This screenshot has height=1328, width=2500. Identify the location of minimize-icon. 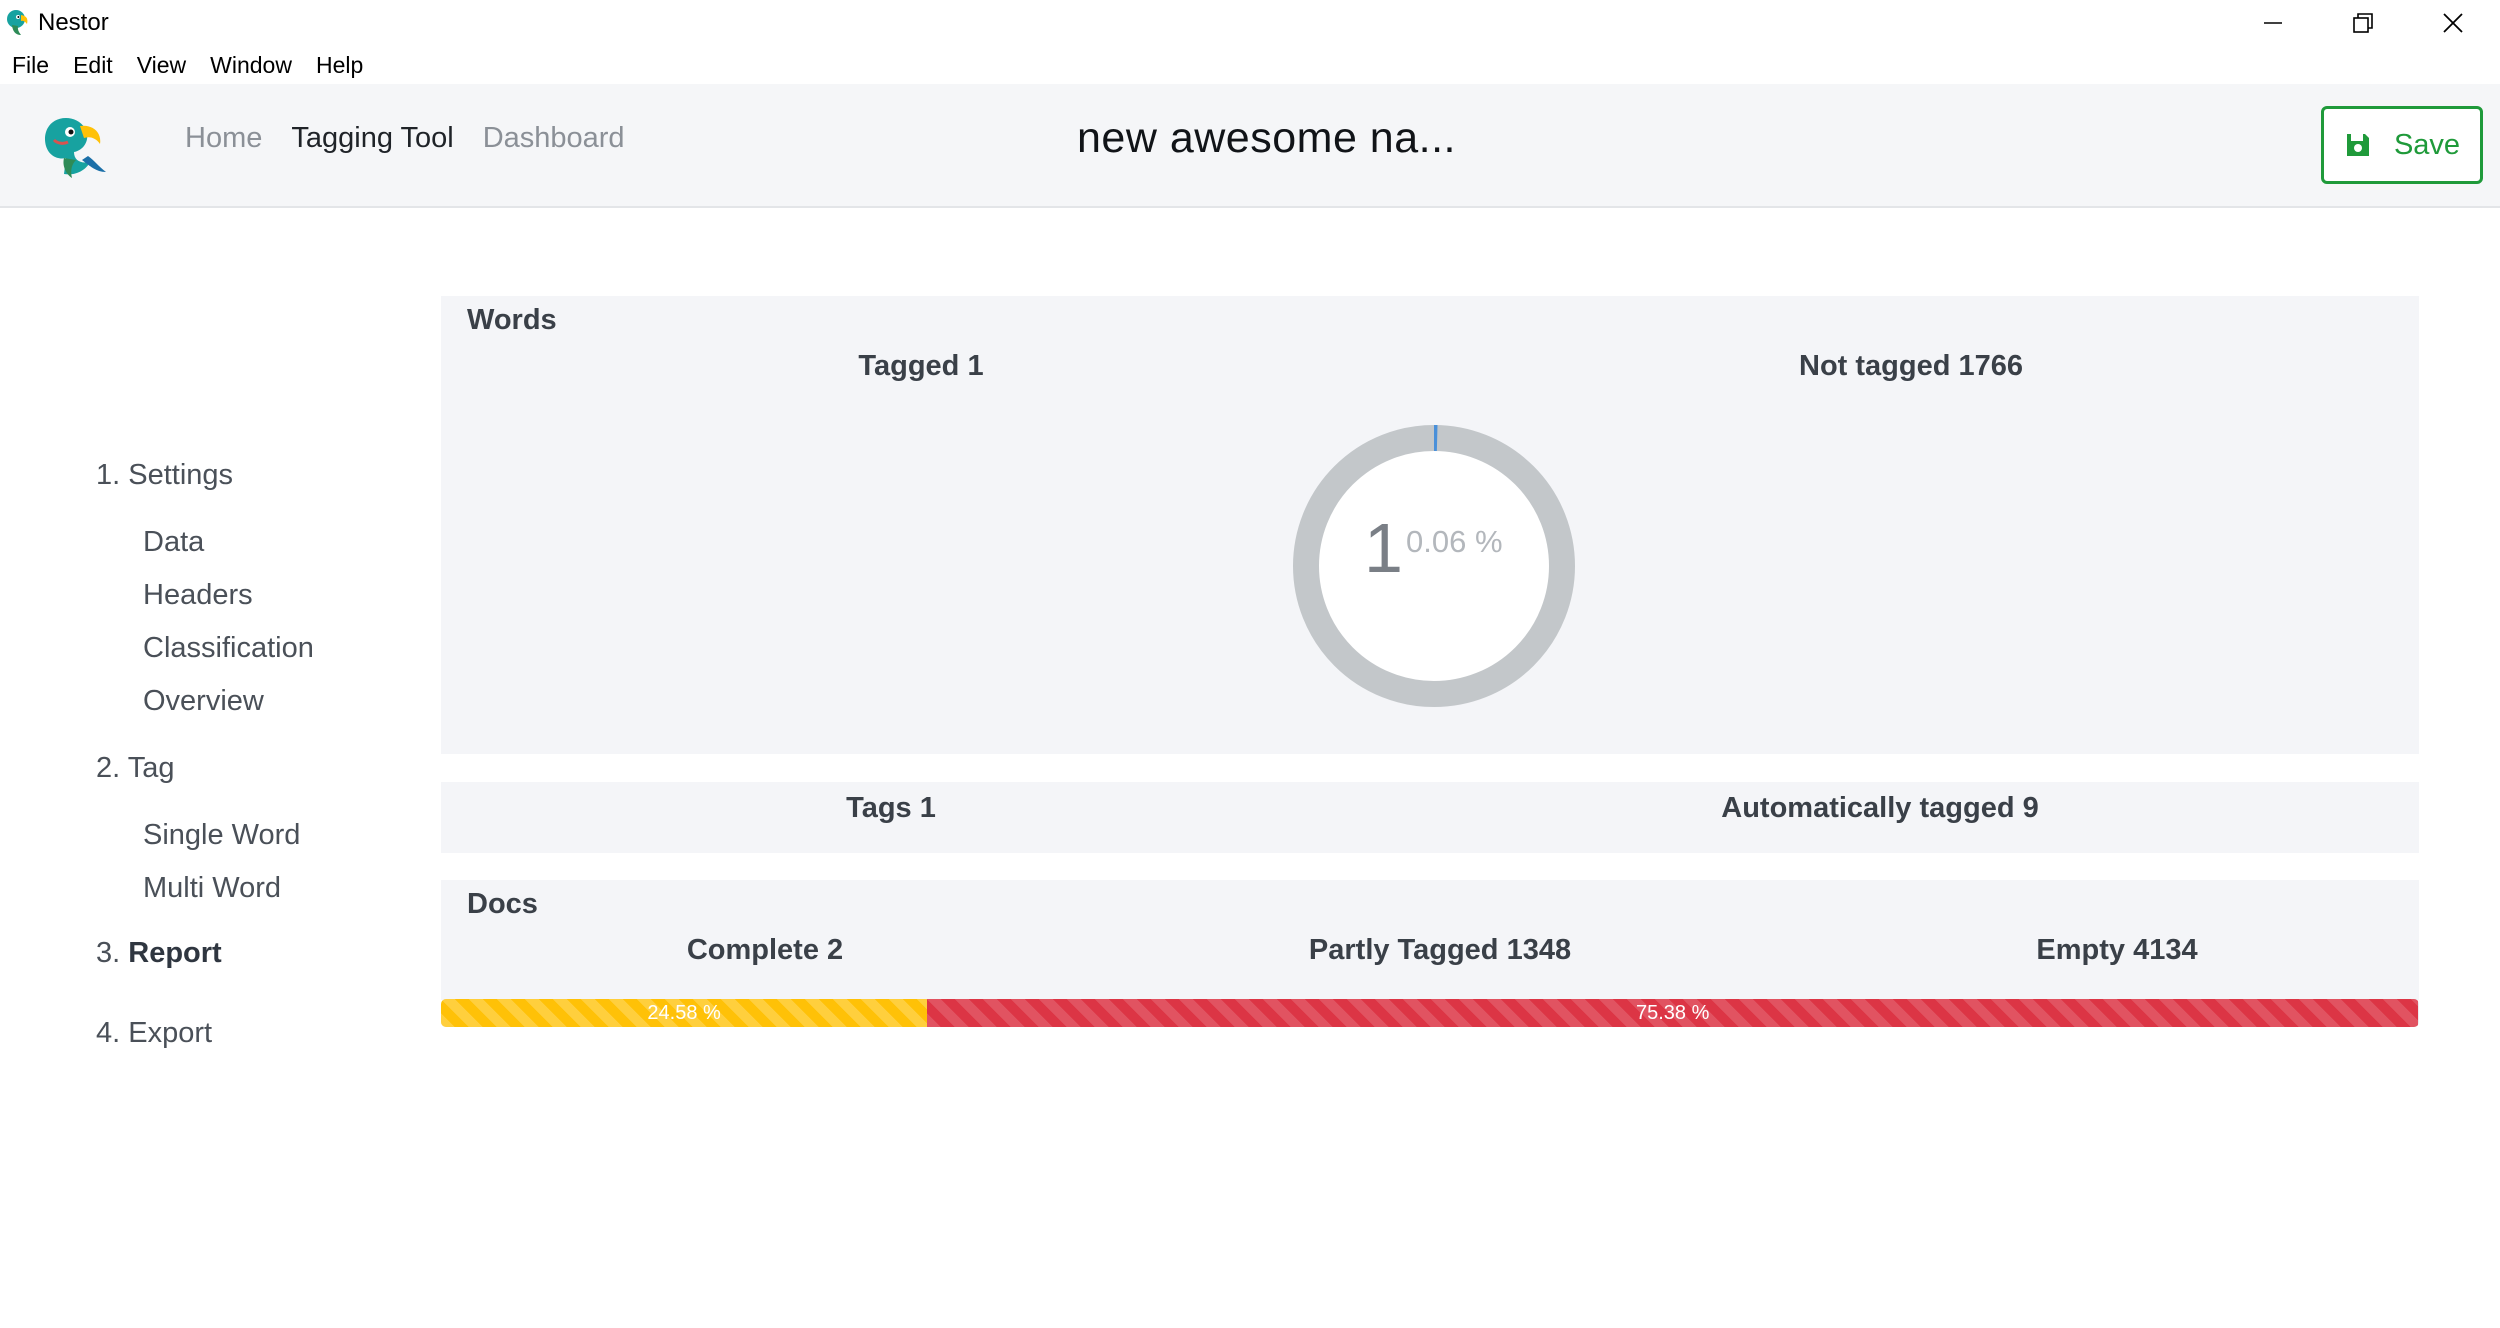
(2273, 23).